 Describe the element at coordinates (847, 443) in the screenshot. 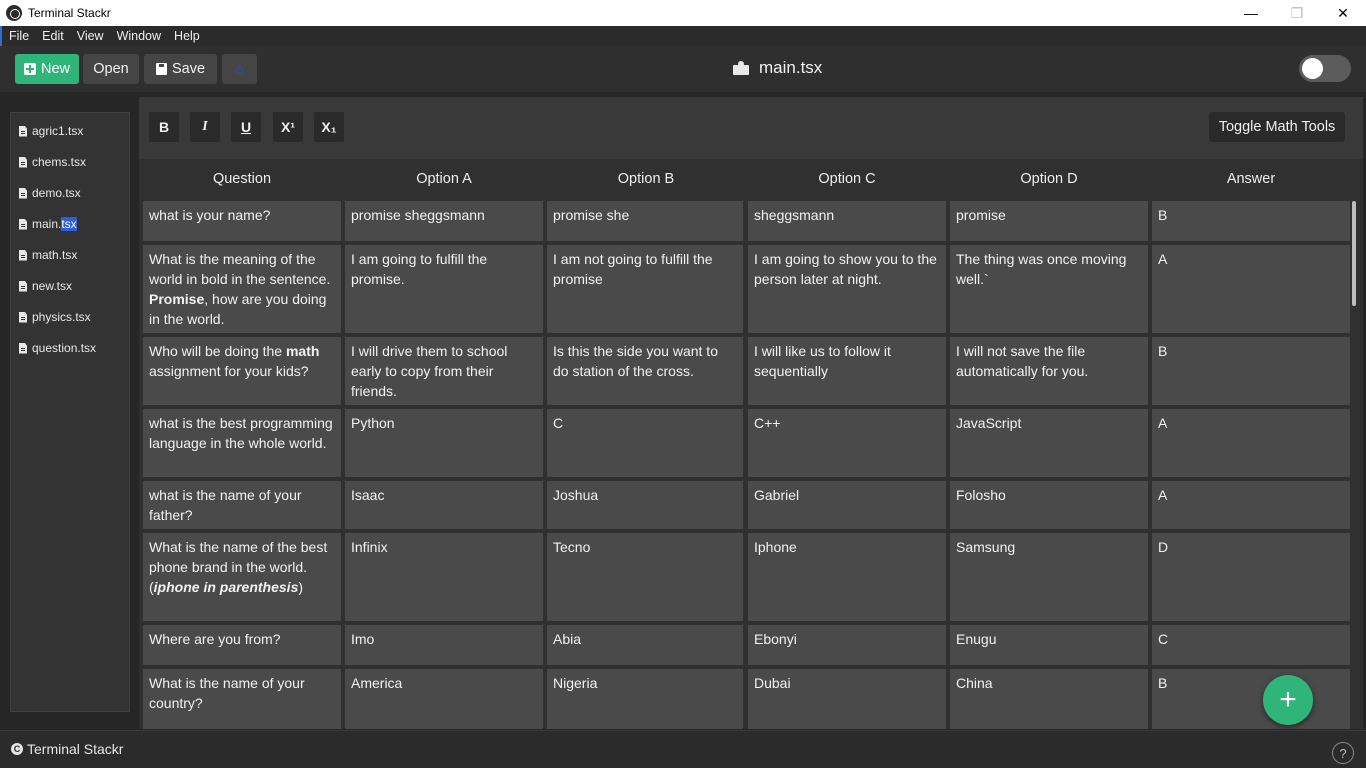

I see `cell-option-c: C++` at that location.